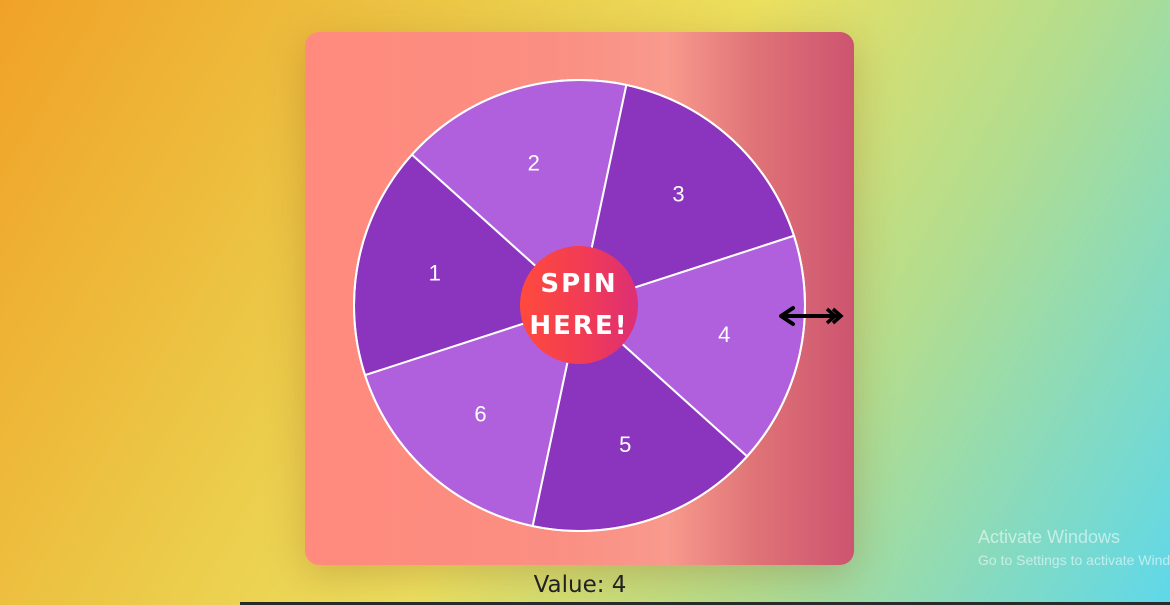 Image resolution: width=1170 pixels, height=605 pixels. What do you see at coordinates (579, 326) in the screenshot?
I see `spin-button-line2: HERE!` at bounding box center [579, 326].